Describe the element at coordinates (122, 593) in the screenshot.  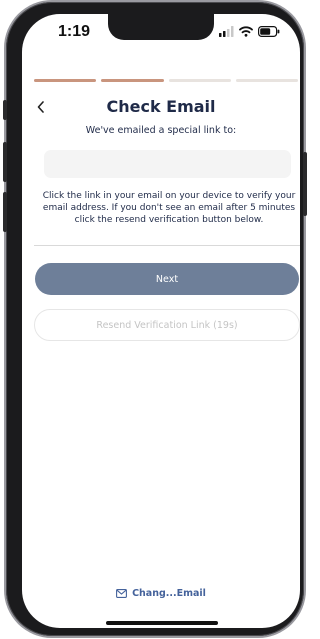
I see `mail-icon` at that location.